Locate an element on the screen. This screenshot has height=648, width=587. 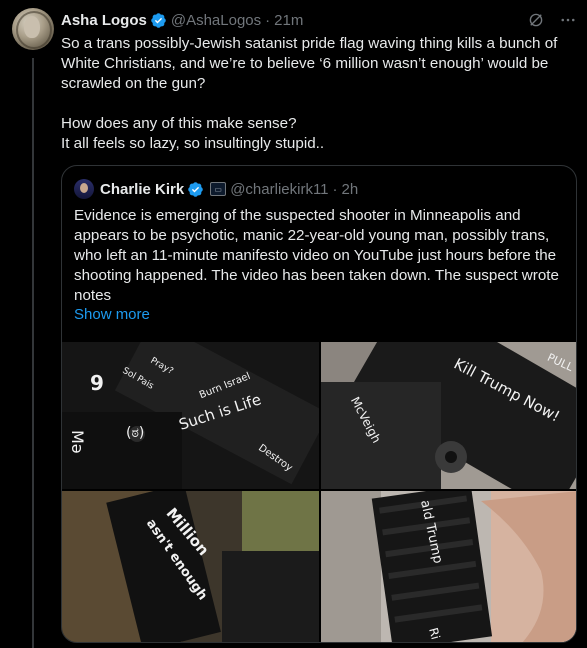
quote-avatar is located at coordinates (84, 189).